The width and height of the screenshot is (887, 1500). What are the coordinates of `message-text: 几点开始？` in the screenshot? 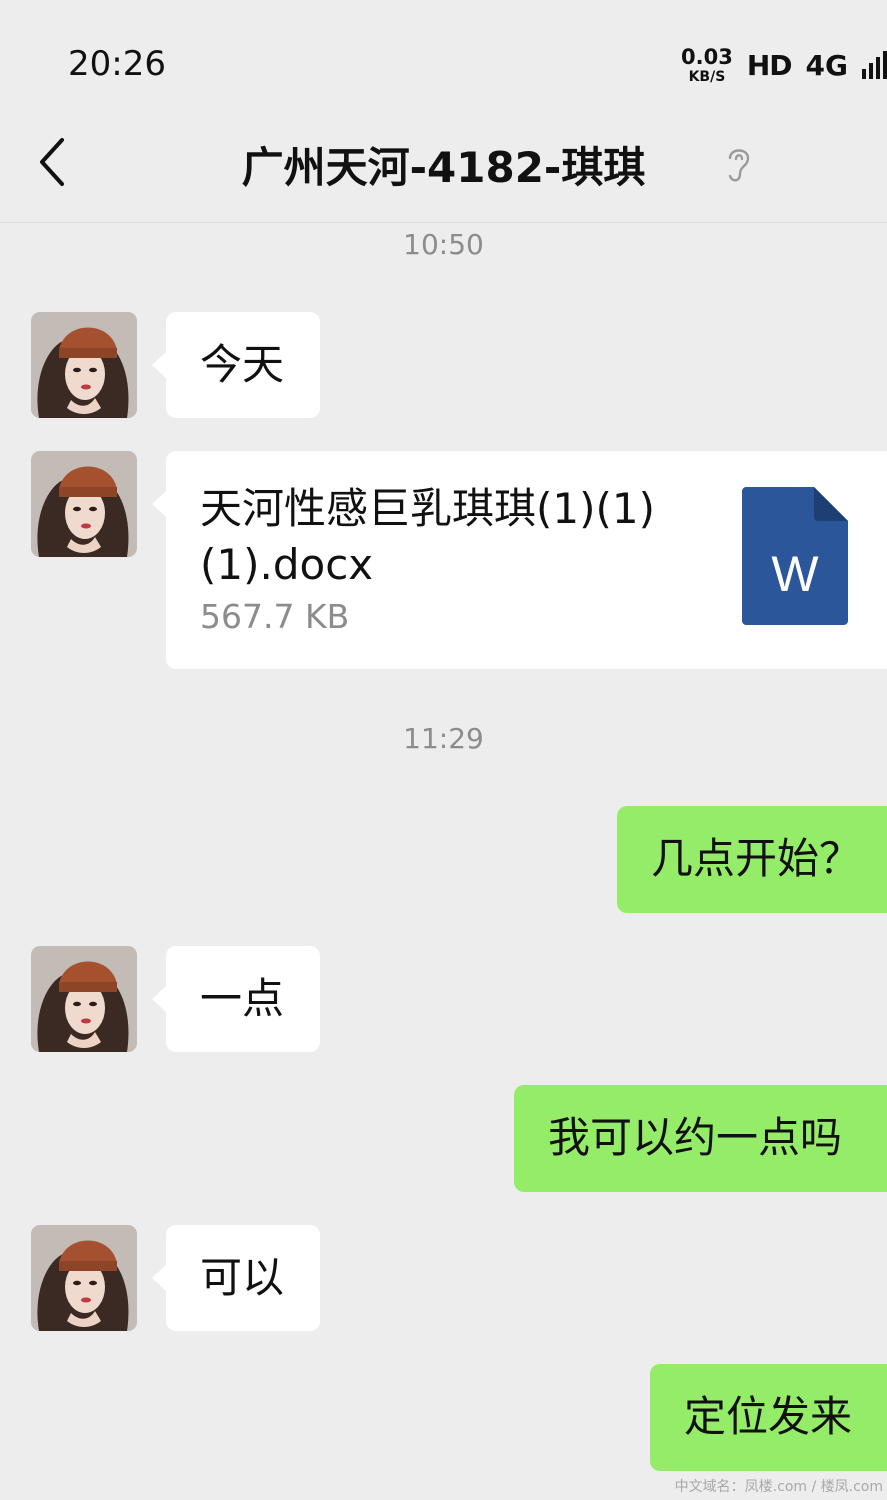 It's located at (756, 858).